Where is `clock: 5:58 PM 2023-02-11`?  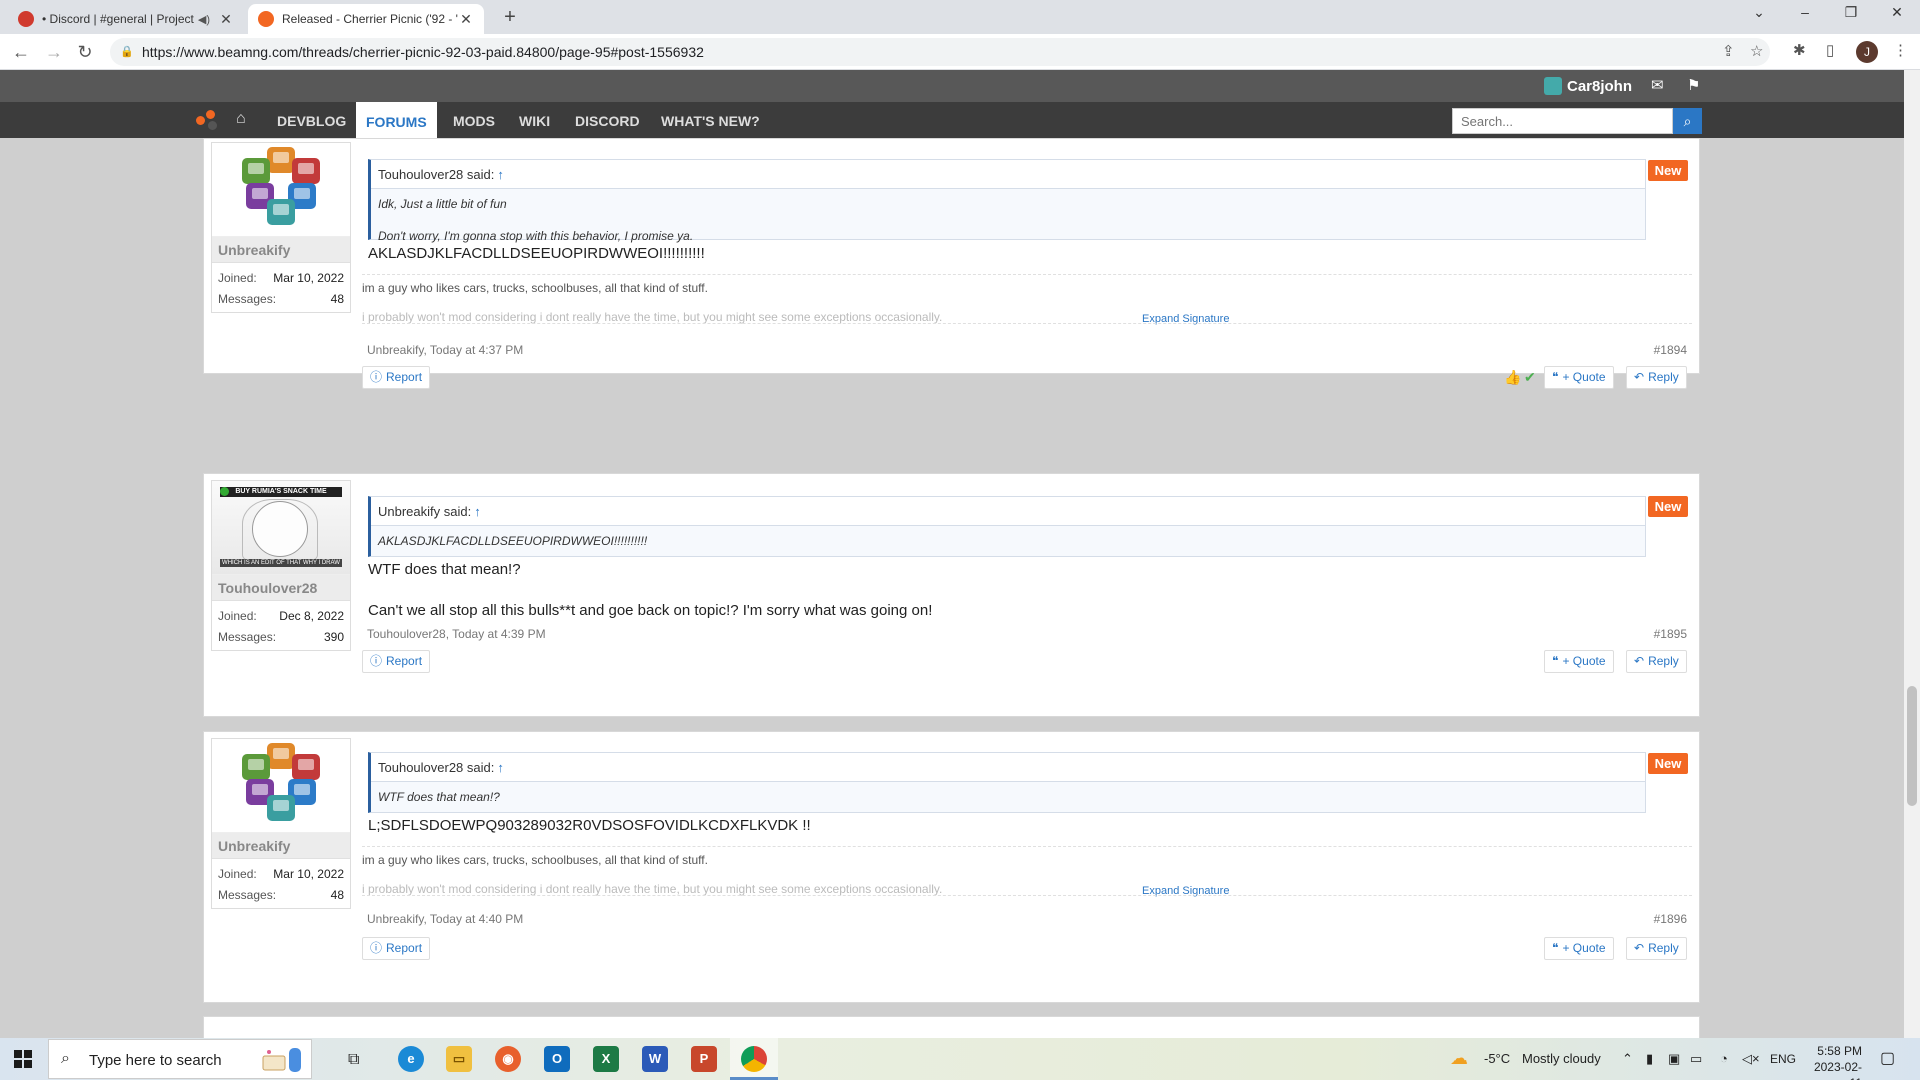
clock: 5:58 PM 2023-02-11 is located at coordinates (1832, 1061).